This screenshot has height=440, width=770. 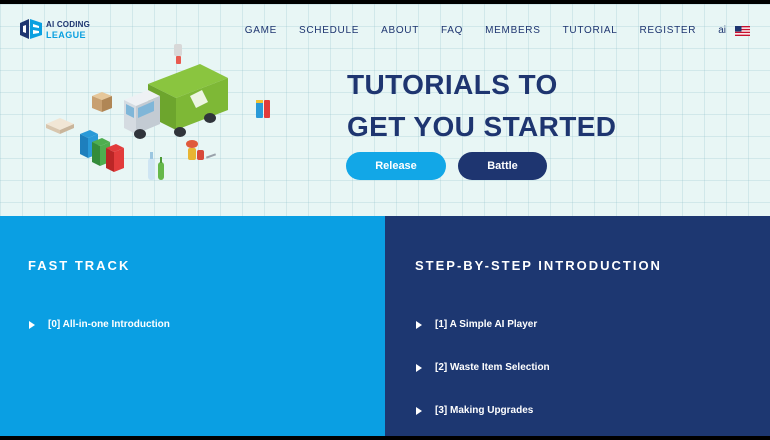 I want to click on ai-coding-league-logo-icon, so click(x=31, y=29).